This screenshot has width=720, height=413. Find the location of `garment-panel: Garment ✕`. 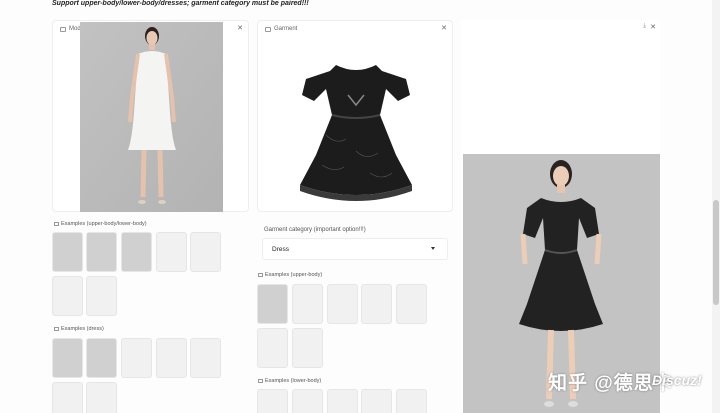

garment-panel: Garment ✕ is located at coordinates (355, 116).